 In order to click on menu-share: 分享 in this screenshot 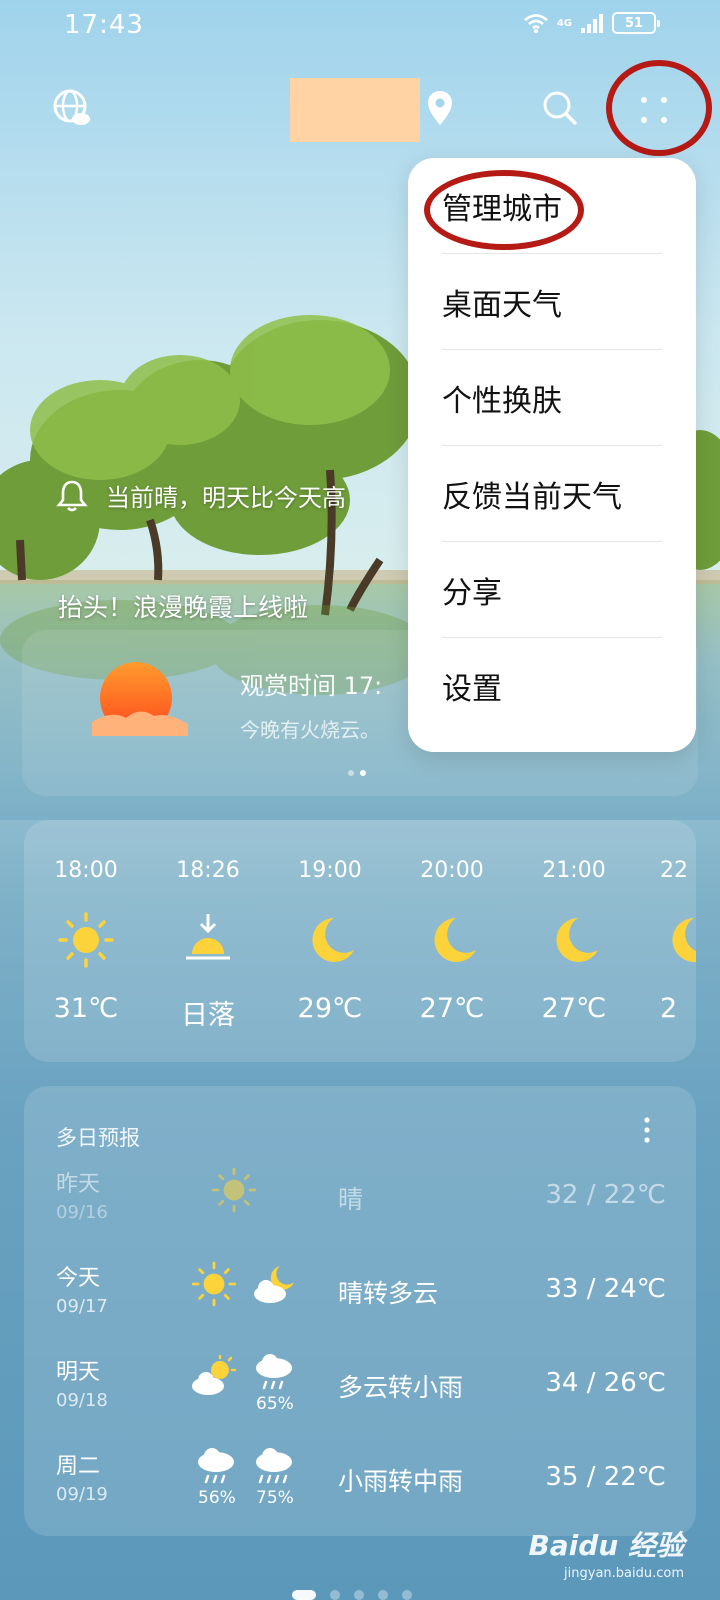, I will do `click(552, 590)`.